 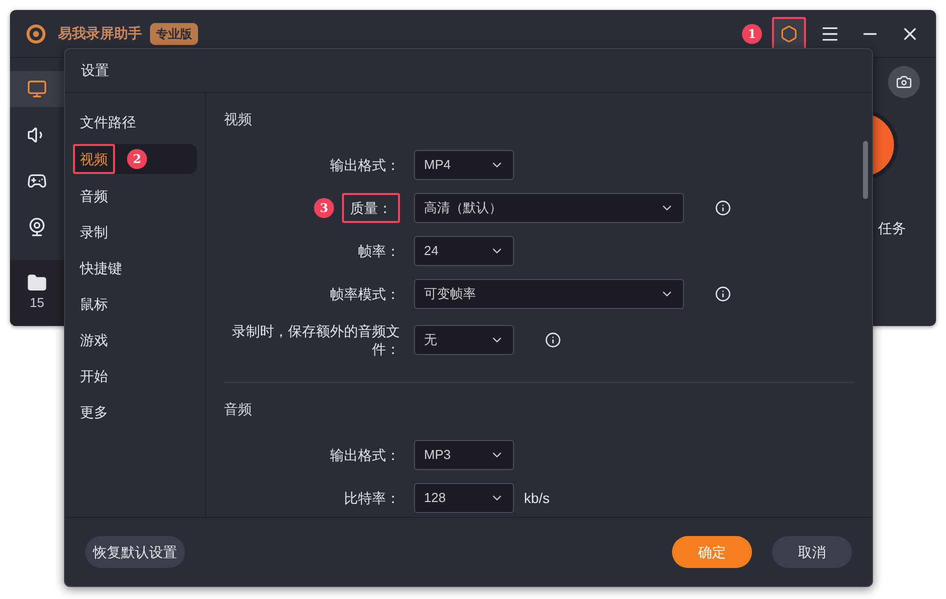 I want to click on settings-nav-item: 开始, so click(x=135, y=376).